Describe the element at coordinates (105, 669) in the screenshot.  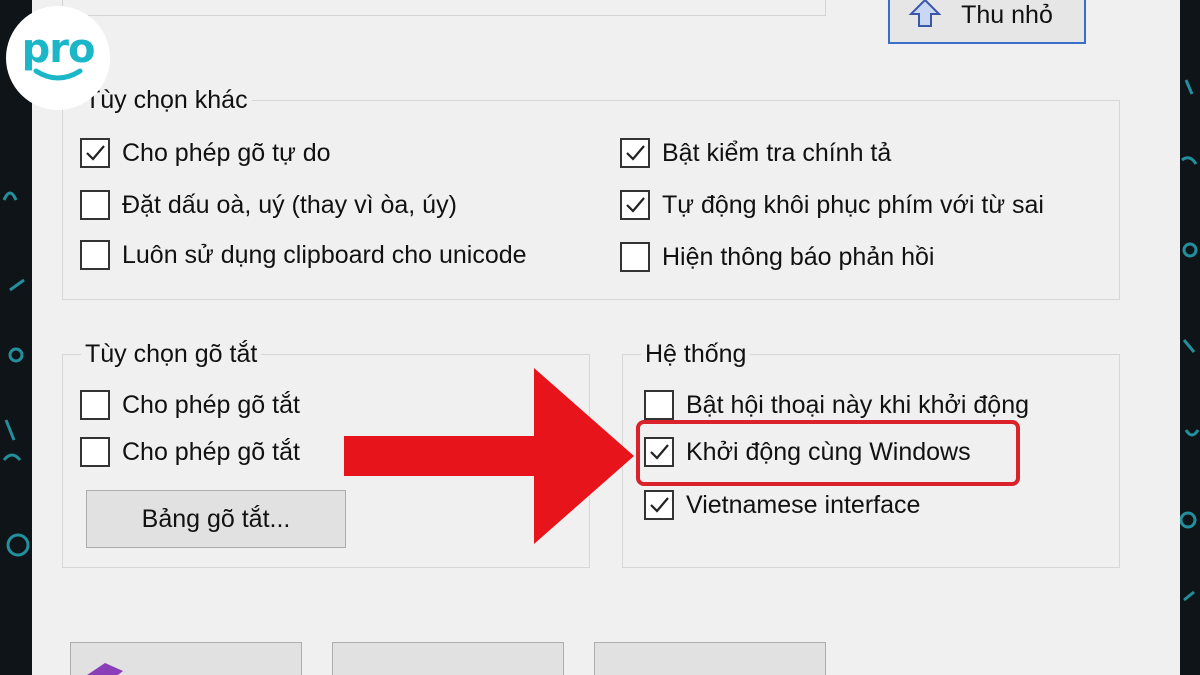
I see `book-icon` at that location.